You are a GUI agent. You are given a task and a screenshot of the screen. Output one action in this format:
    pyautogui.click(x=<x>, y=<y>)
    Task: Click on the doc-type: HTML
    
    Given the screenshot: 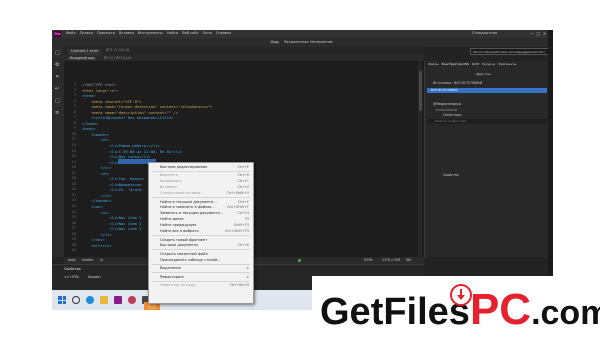 What is the action you would take?
    pyautogui.click(x=368, y=260)
    